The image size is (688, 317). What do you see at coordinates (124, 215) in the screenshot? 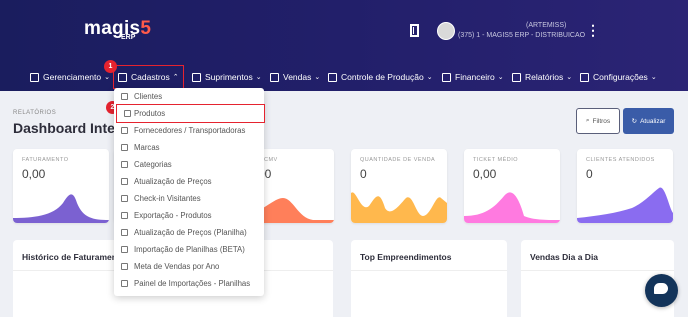
I see `export-icon` at bounding box center [124, 215].